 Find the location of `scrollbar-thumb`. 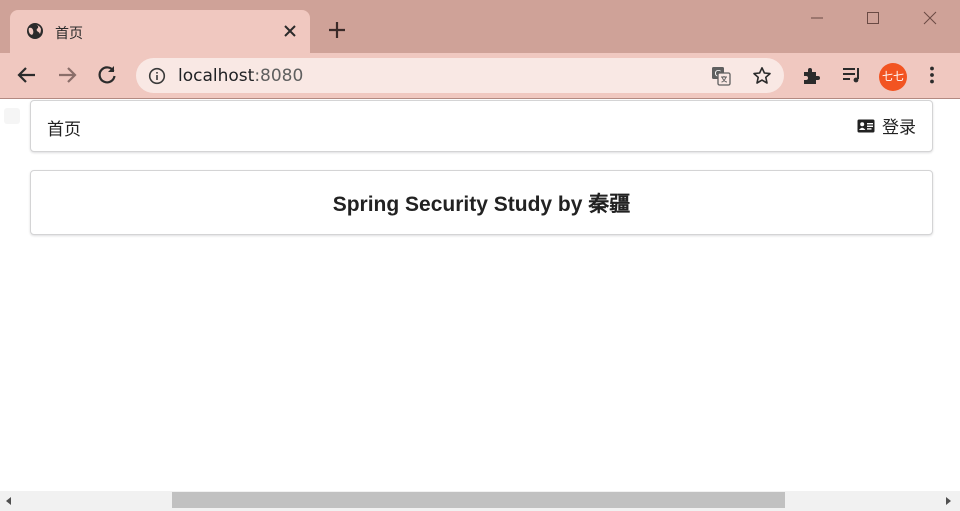

scrollbar-thumb is located at coordinates (478, 500).